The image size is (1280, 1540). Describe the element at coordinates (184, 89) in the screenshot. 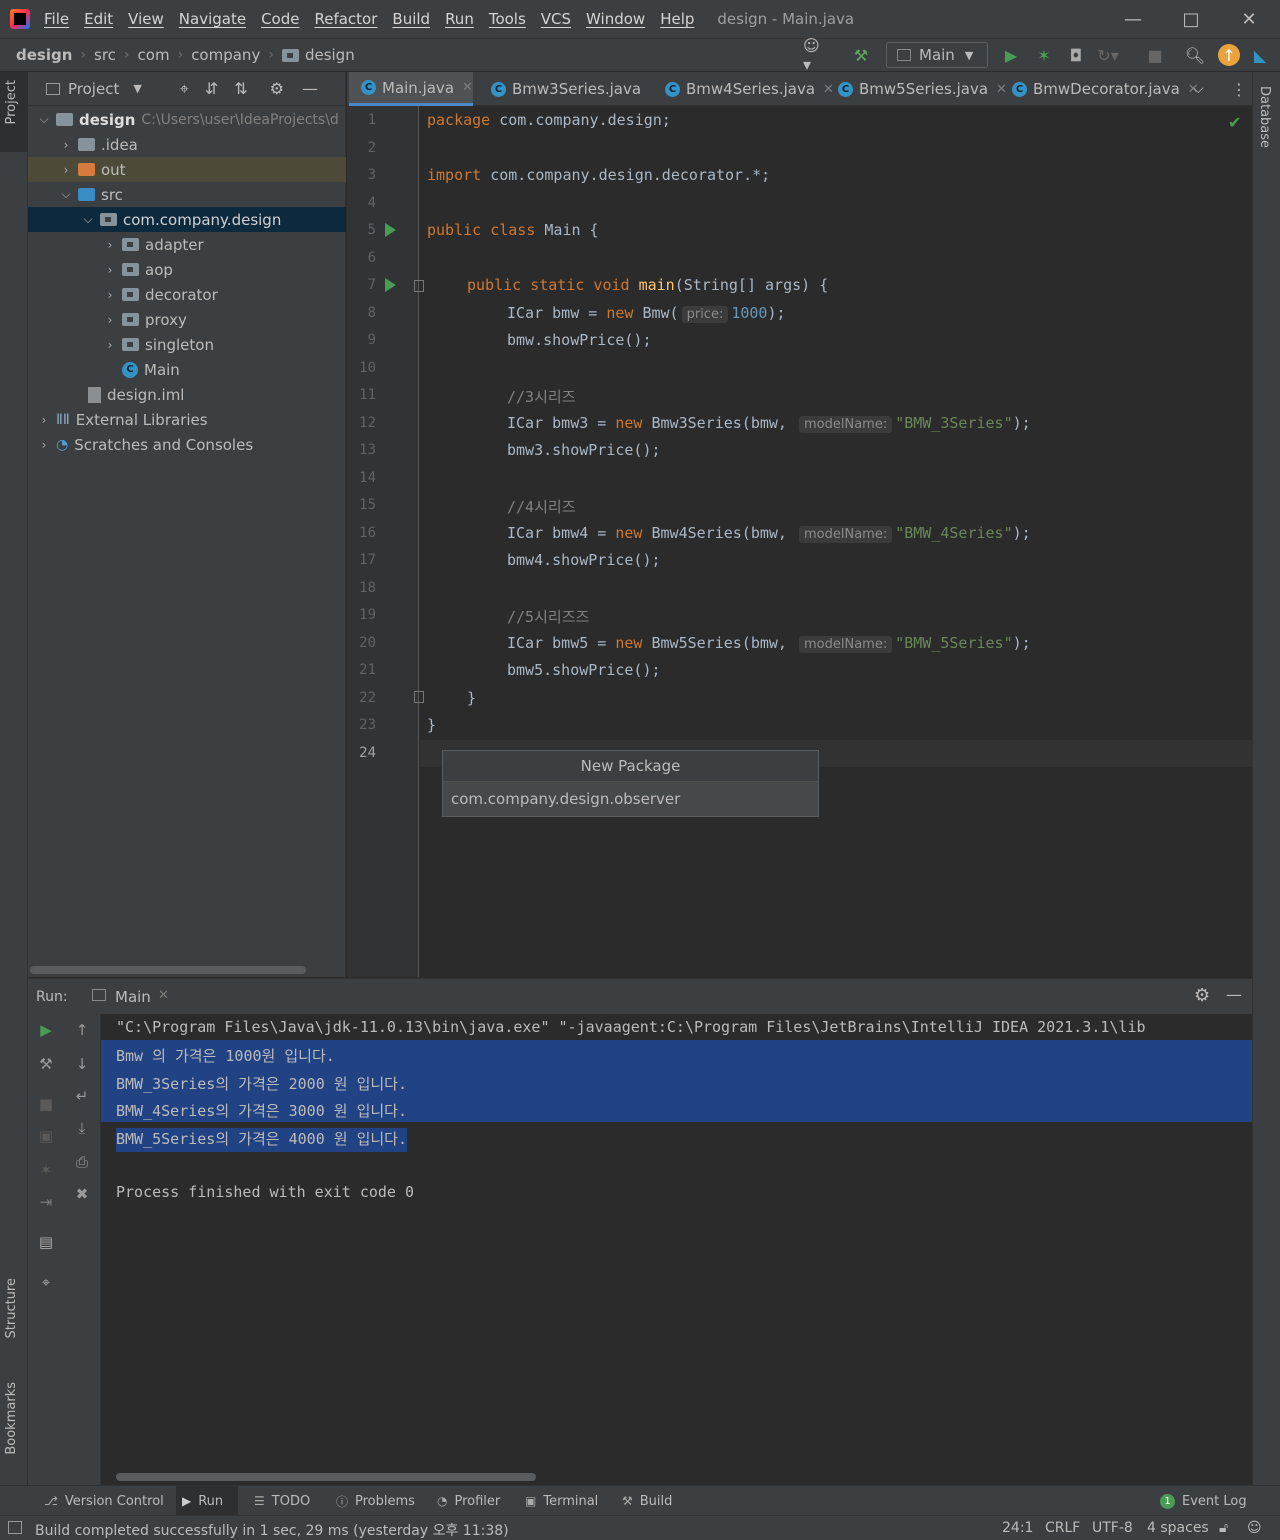

I see `locate-icon: ⌖` at that location.